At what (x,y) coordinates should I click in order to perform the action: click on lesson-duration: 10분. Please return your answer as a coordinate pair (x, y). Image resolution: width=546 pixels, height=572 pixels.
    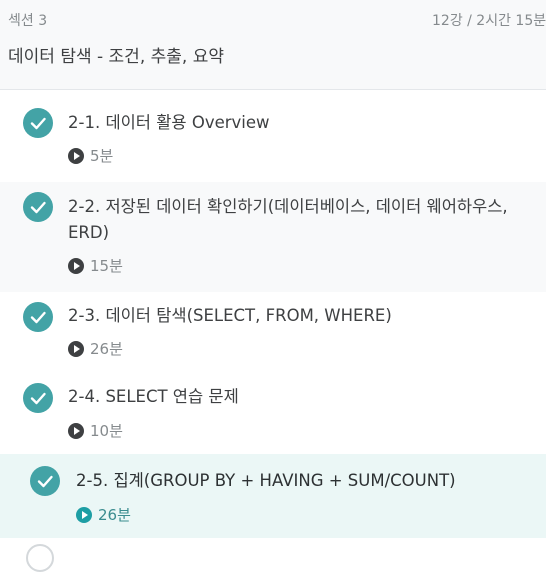
    Looking at the image, I should click on (95, 431).